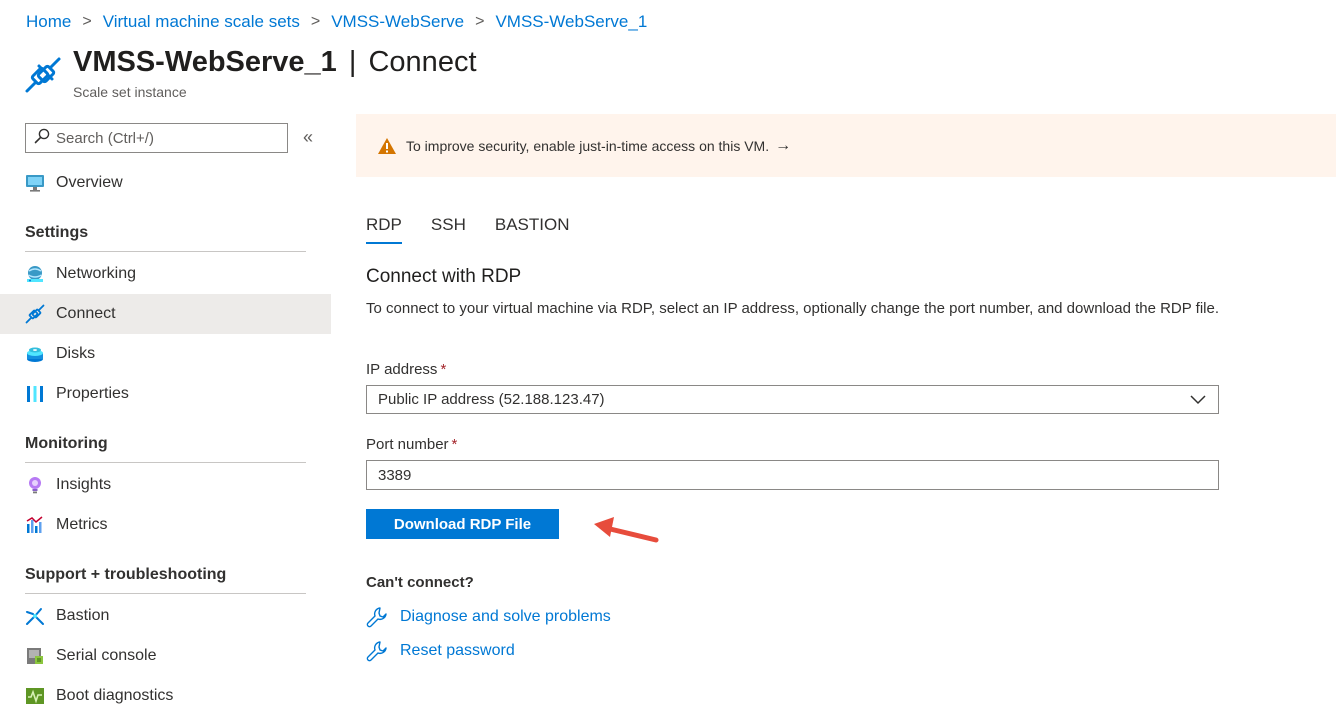  What do you see at coordinates (422, 62) in the screenshot?
I see `blade-name: Connect` at bounding box center [422, 62].